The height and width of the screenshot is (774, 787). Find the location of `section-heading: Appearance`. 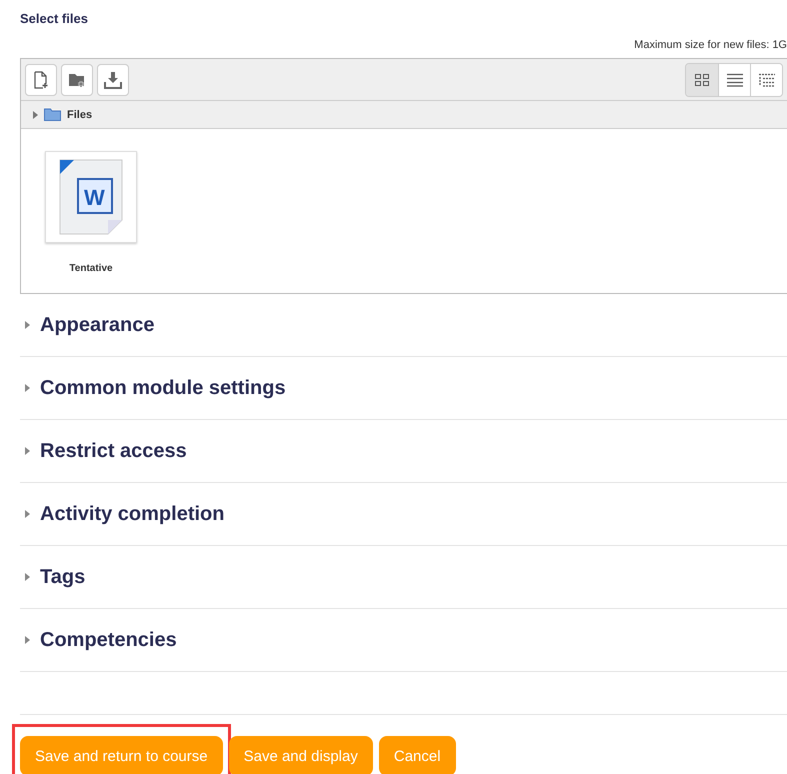

section-heading: Appearance is located at coordinates (97, 325).